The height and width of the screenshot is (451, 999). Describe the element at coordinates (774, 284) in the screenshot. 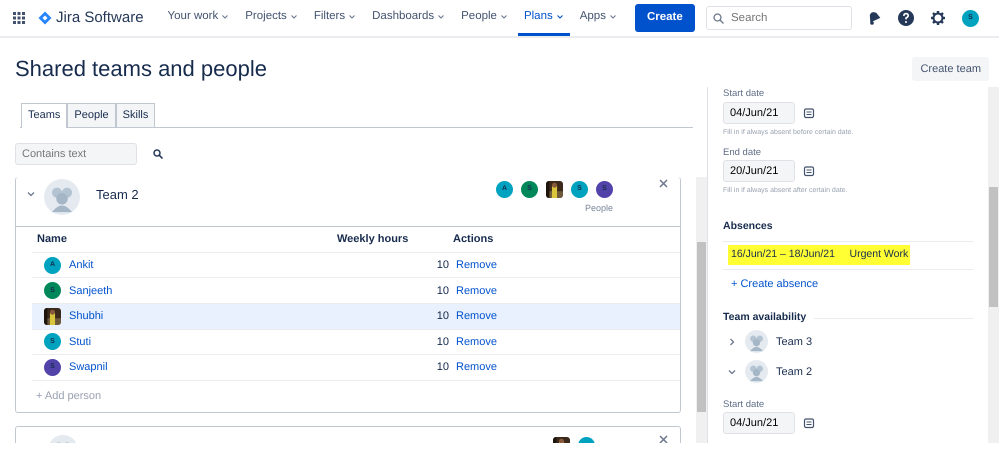

I see `create-absence-link: + Create absence` at that location.